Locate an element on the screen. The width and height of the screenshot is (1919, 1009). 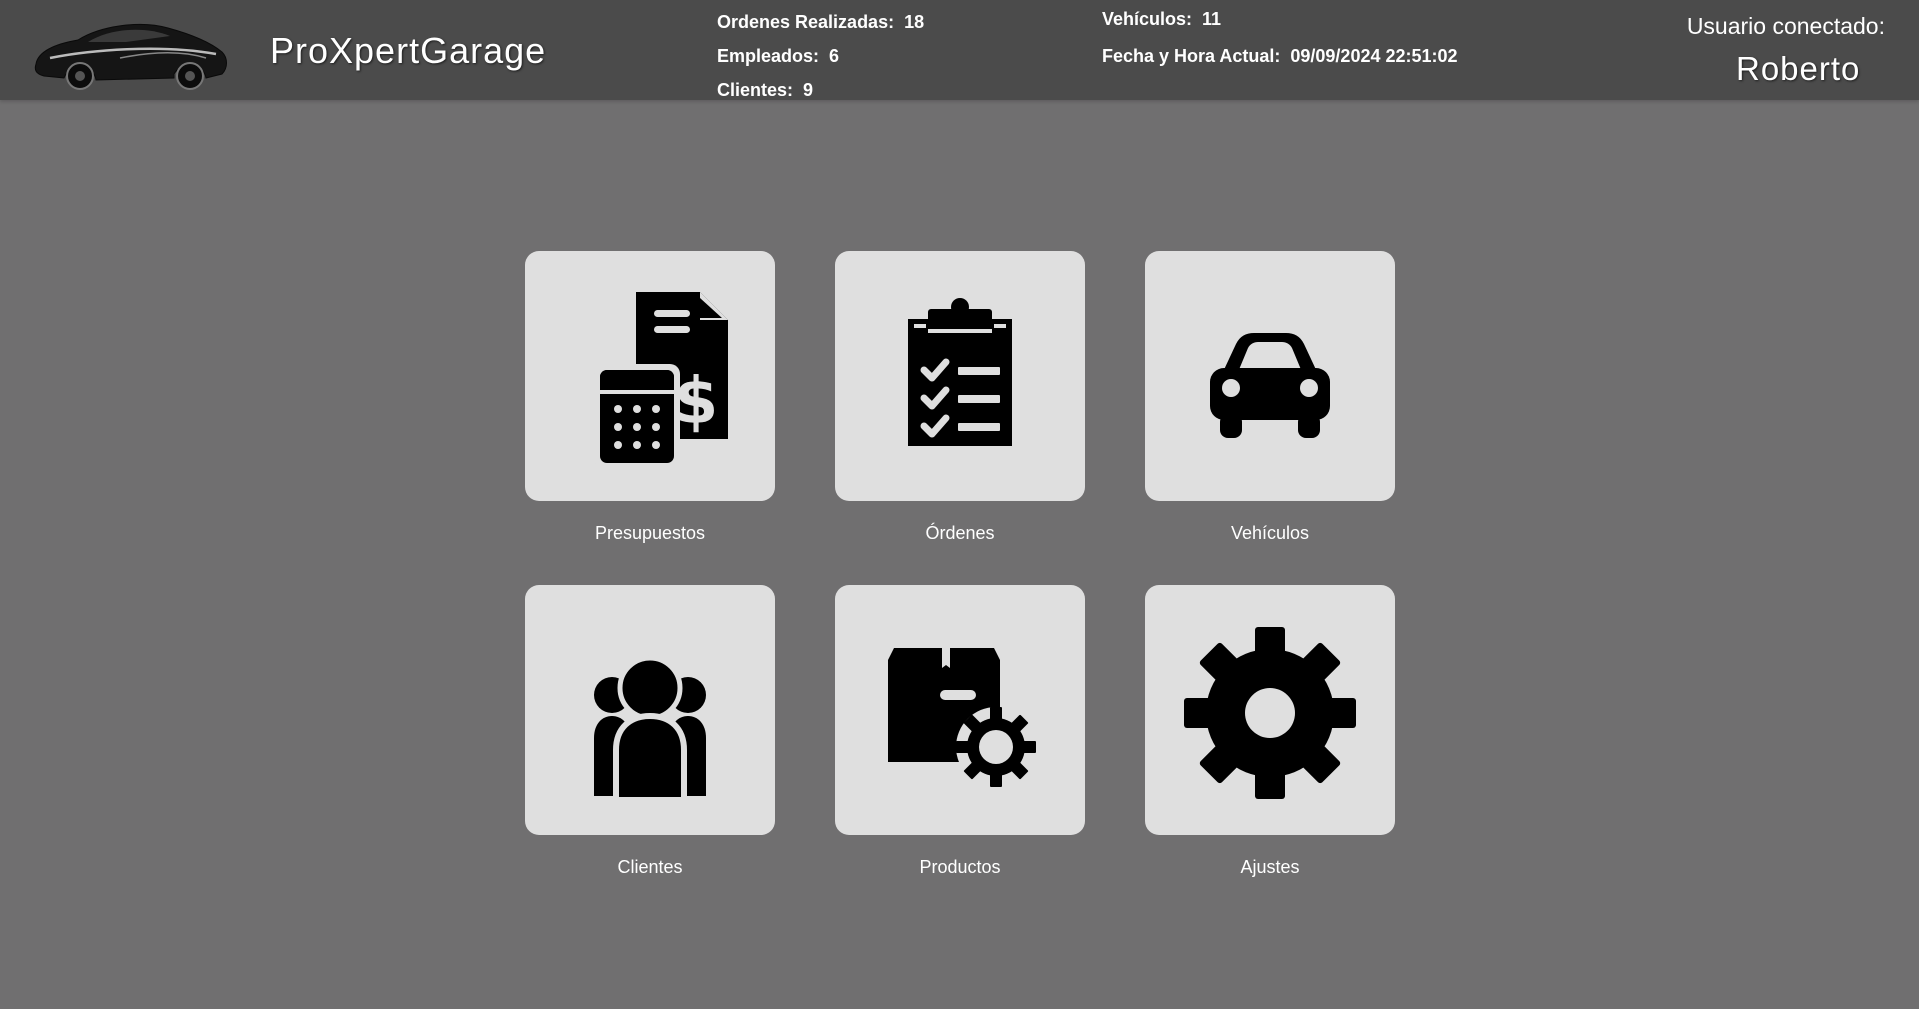
stat-ordenes: Ordenes Realizadas: 18 is located at coordinates (820, 22).